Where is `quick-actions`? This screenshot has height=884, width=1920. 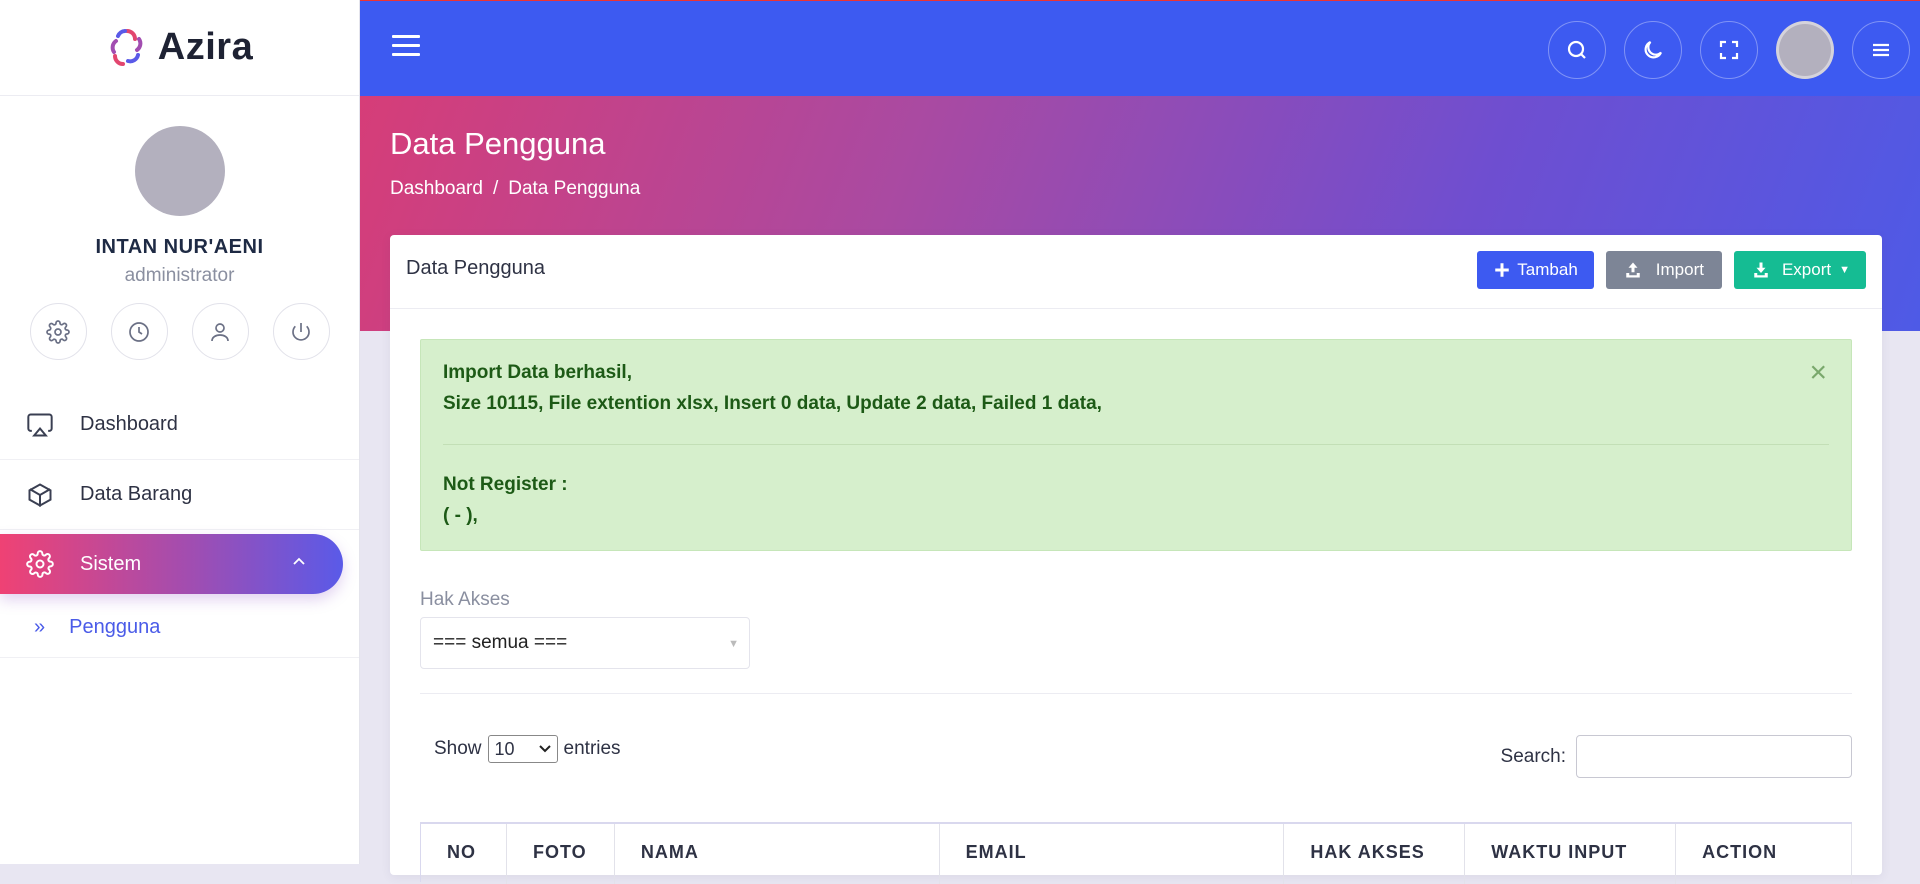
quick-actions is located at coordinates (179, 331).